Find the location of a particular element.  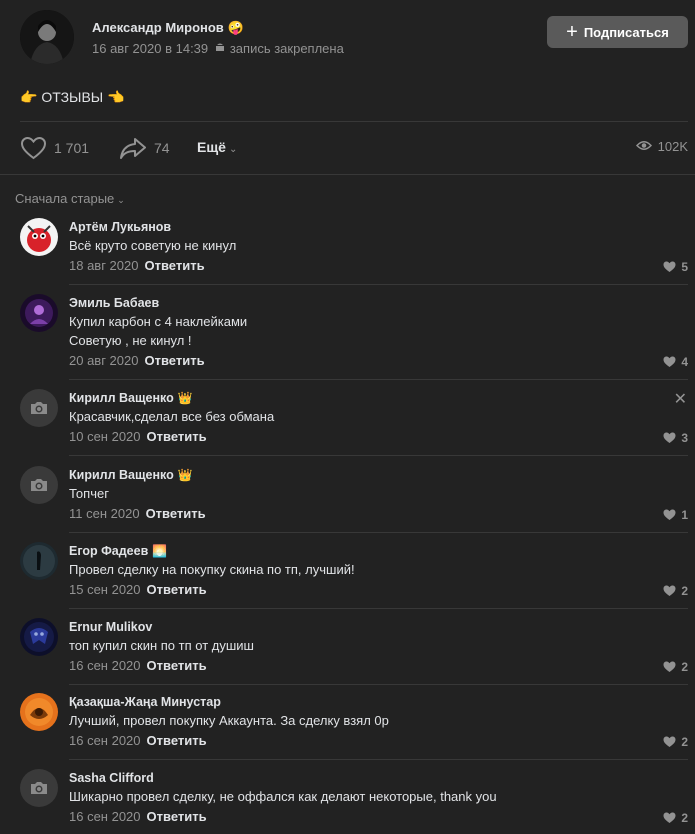

commenter-name-text: Егор Фадеев is located at coordinates (108, 551).